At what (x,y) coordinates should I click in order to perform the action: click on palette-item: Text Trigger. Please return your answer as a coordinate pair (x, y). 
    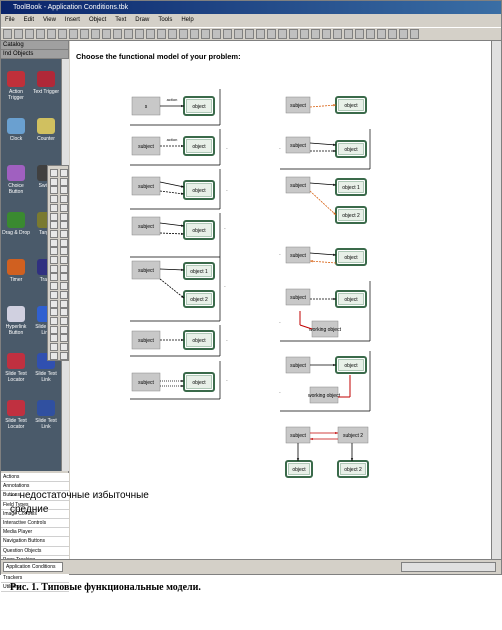
    Looking at the image, I should click on (46, 86).